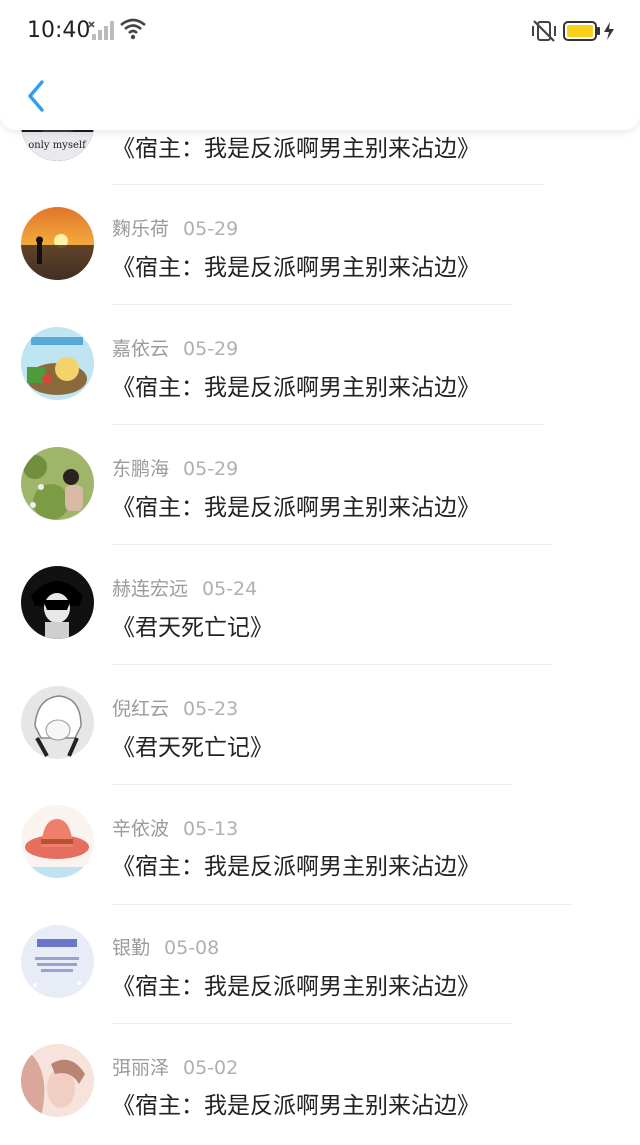 The height and width of the screenshot is (1145, 640). I want to click on list-item: 东鹏海 05-29 《宿主：我是反派啊男主别来沾边》, so click(320, 485).